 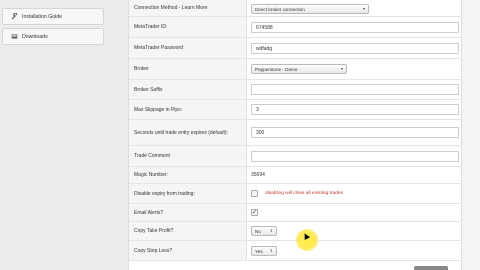 What do you see at coordinates (35, 36) in the screenshot?
I see `sidebar-item-label: Downloads` at bounding box center [35, 36].